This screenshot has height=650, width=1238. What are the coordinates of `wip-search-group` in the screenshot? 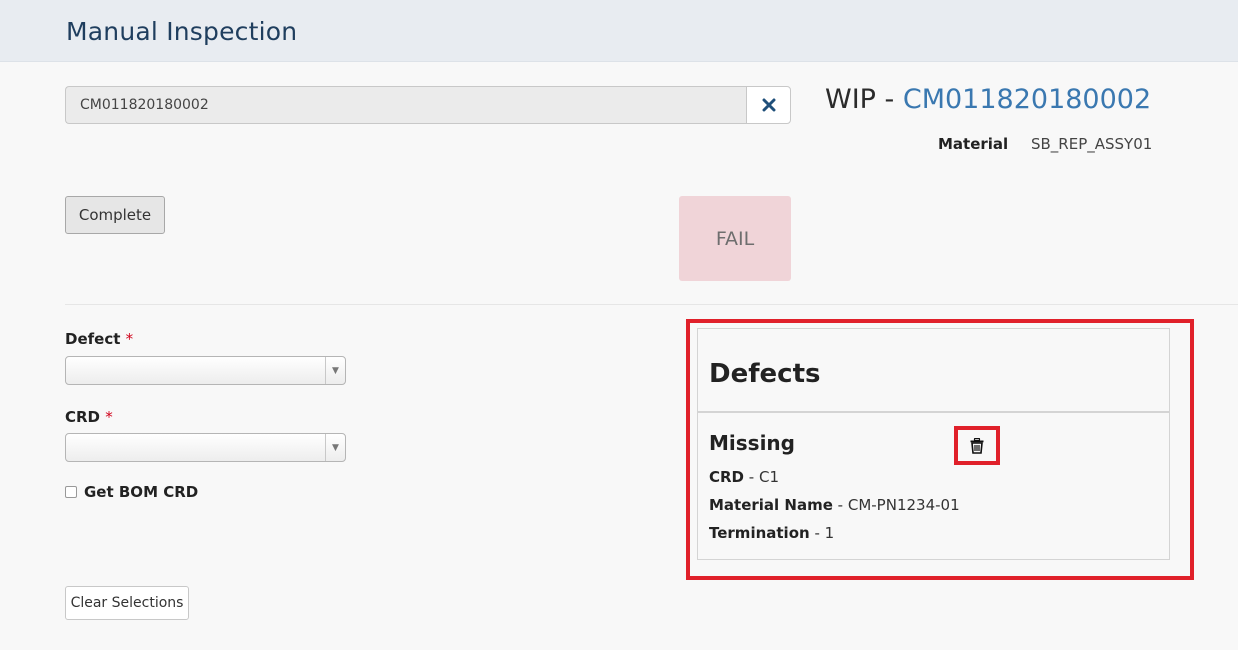 It's located at (428, 105).